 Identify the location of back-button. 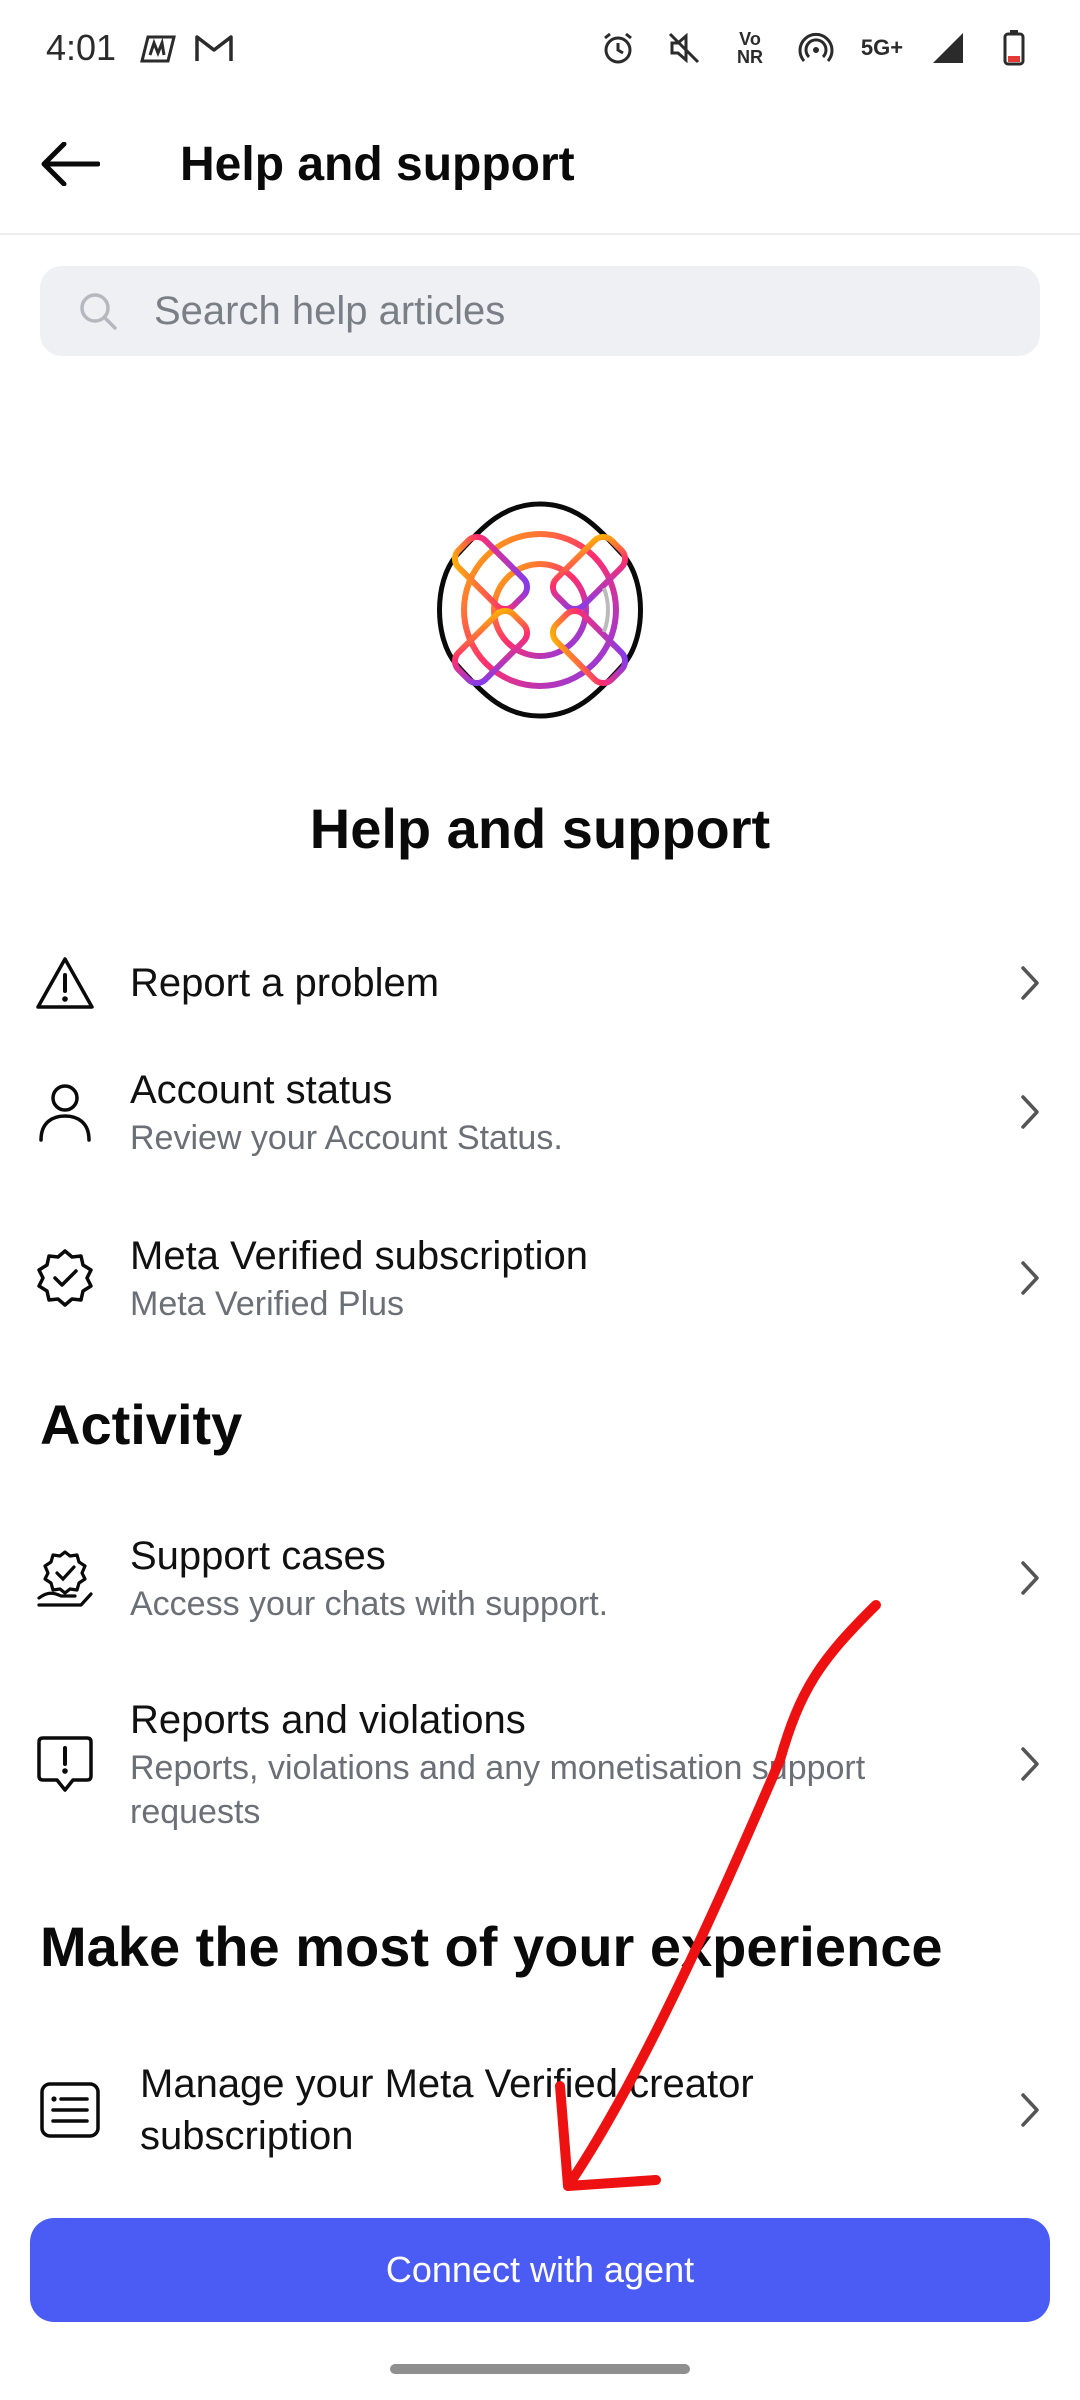
(70, 164).